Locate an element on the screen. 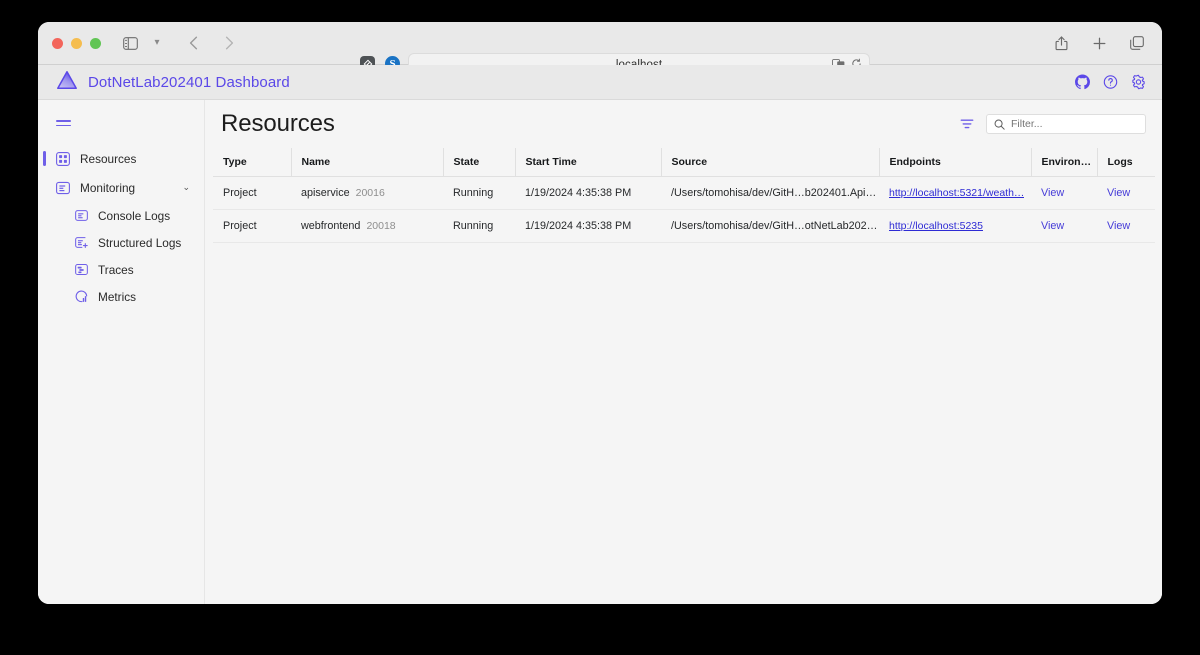  column-header-logs: Logs is located at coordinates (1126, 162).